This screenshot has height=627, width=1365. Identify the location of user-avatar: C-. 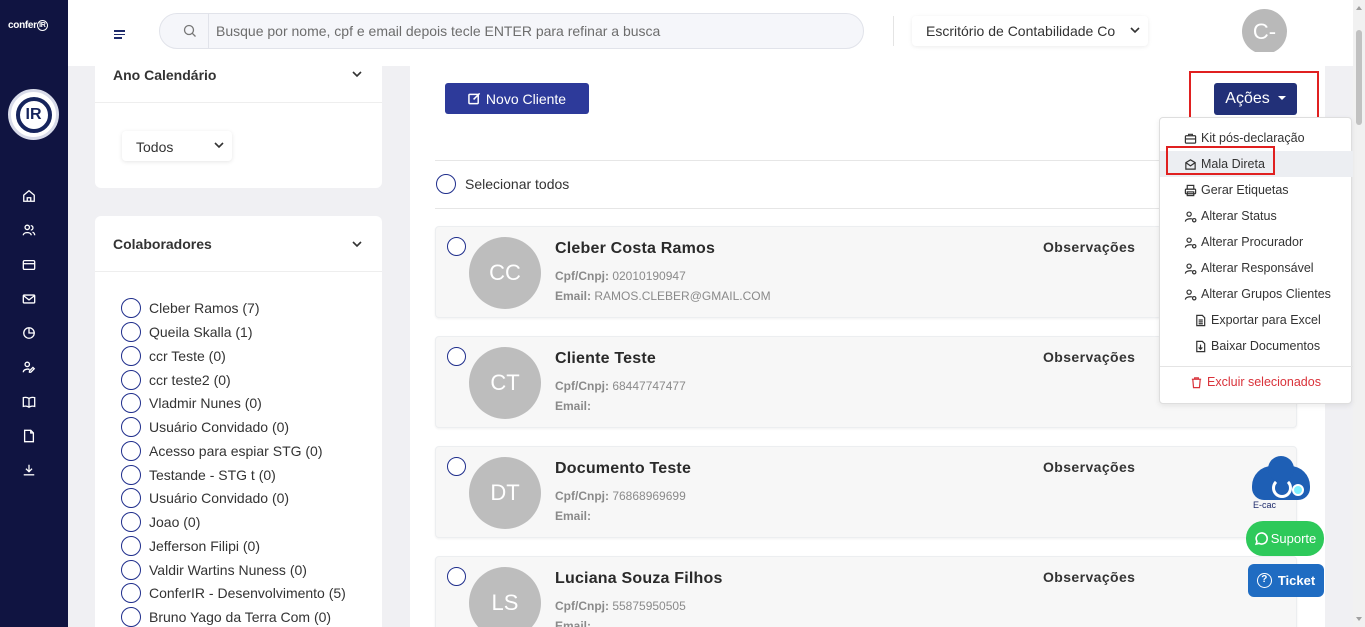
(1264, 31).